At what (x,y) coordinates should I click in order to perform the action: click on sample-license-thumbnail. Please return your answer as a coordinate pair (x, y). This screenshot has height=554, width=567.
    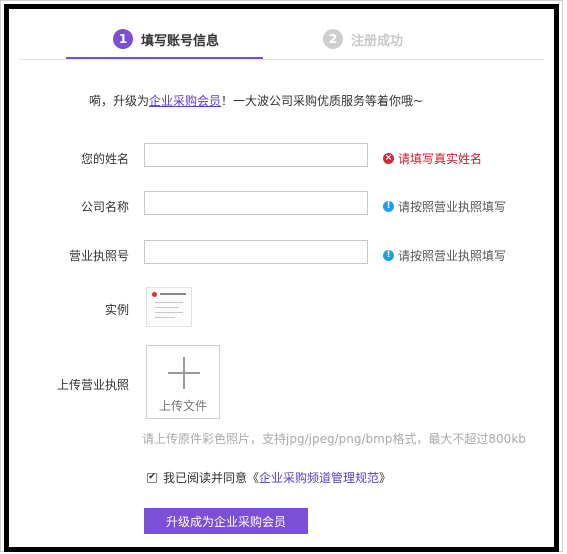
    Looking at the image, I should click on (169, 307).